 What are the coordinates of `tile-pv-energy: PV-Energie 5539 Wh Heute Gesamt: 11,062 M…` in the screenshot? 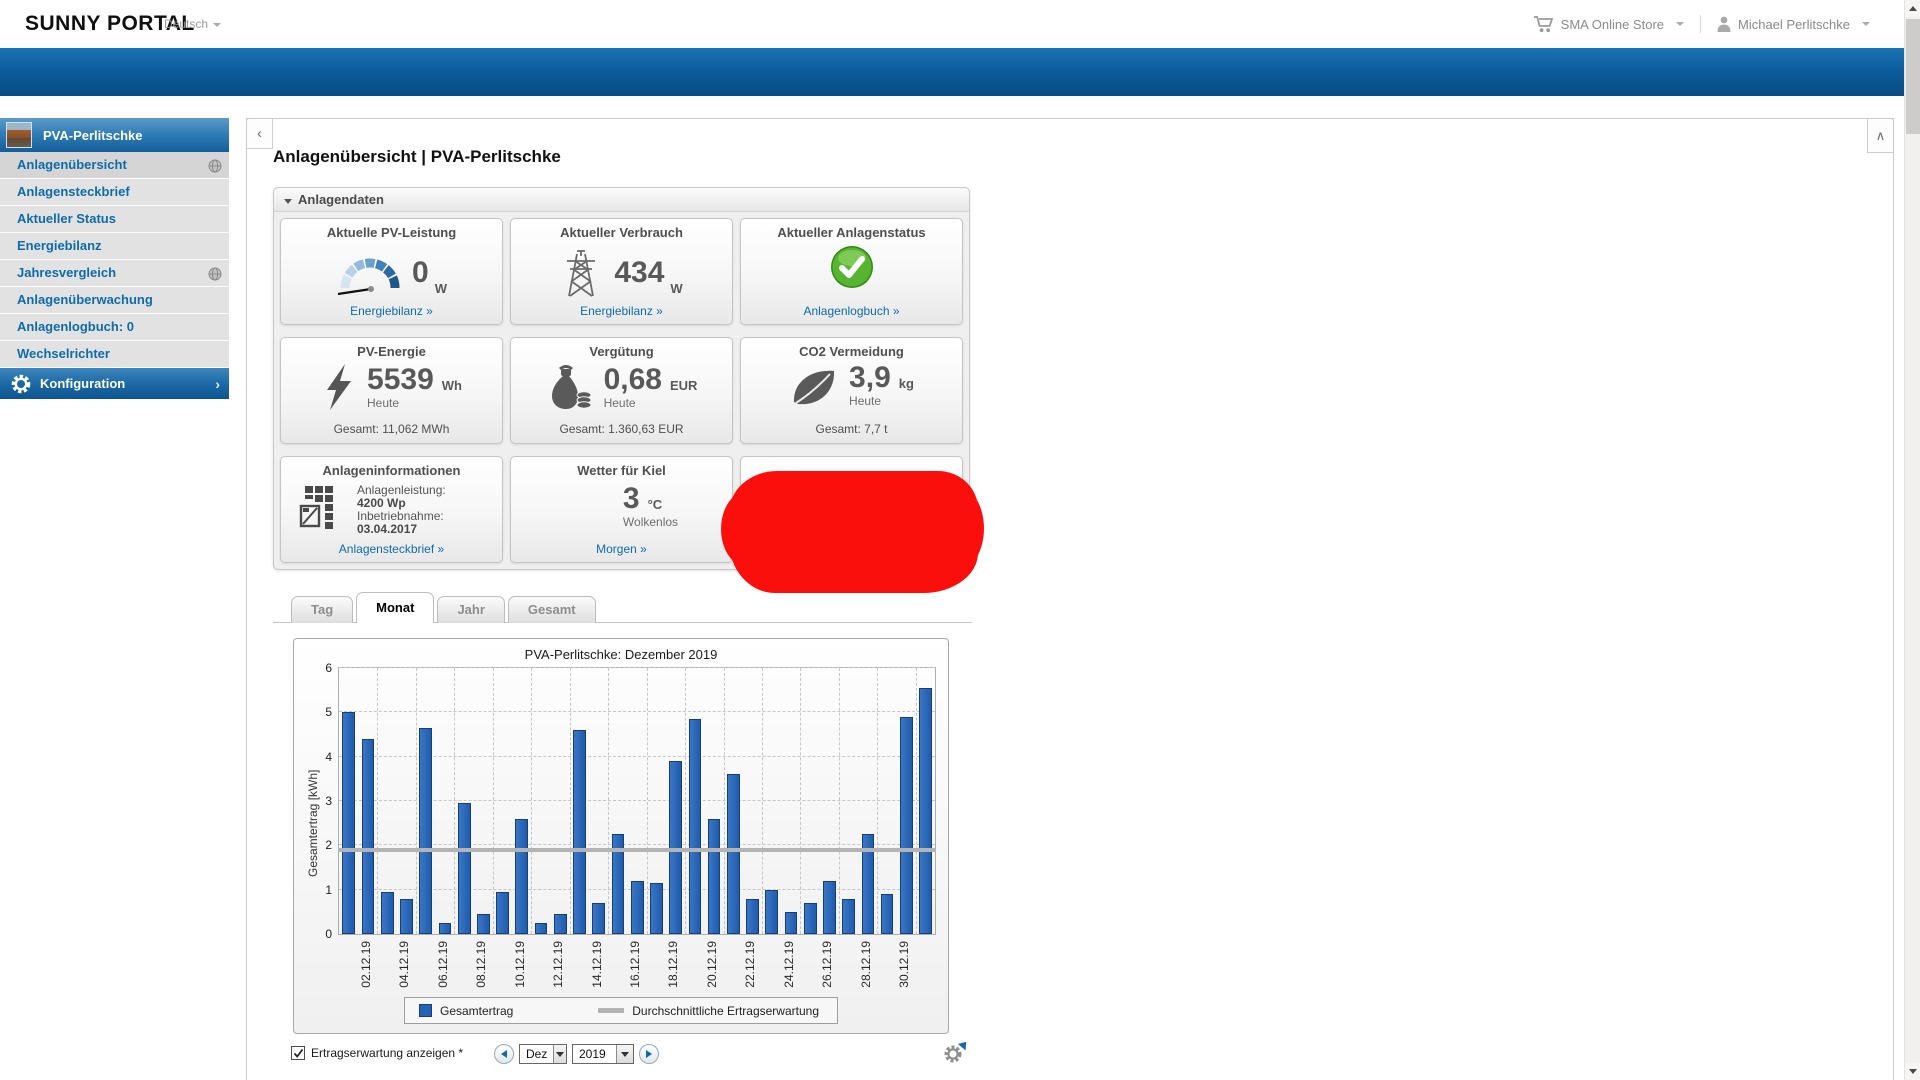 It's located at (391, 390).